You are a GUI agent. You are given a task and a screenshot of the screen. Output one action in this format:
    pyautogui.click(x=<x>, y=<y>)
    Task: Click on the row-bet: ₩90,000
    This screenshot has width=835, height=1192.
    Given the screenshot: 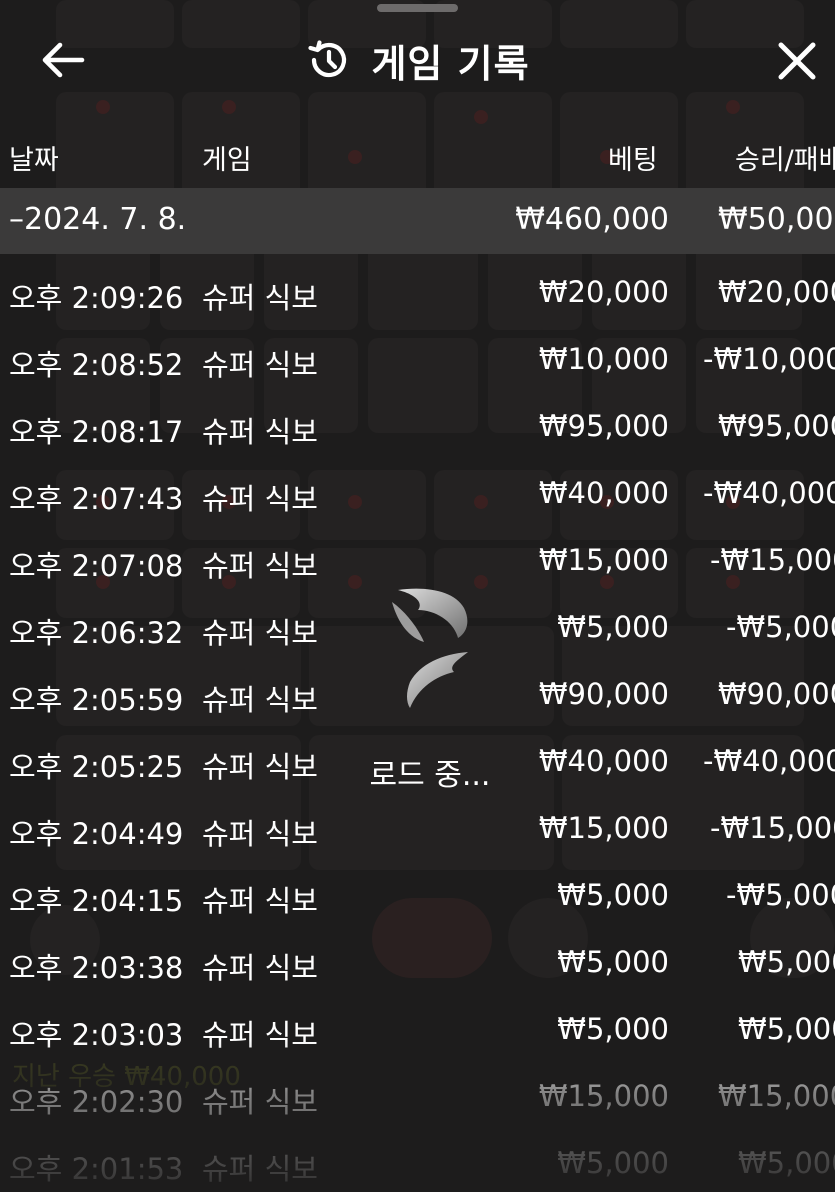 What is the action you would take?
    pyautogui.click(x=603, y=694)
    